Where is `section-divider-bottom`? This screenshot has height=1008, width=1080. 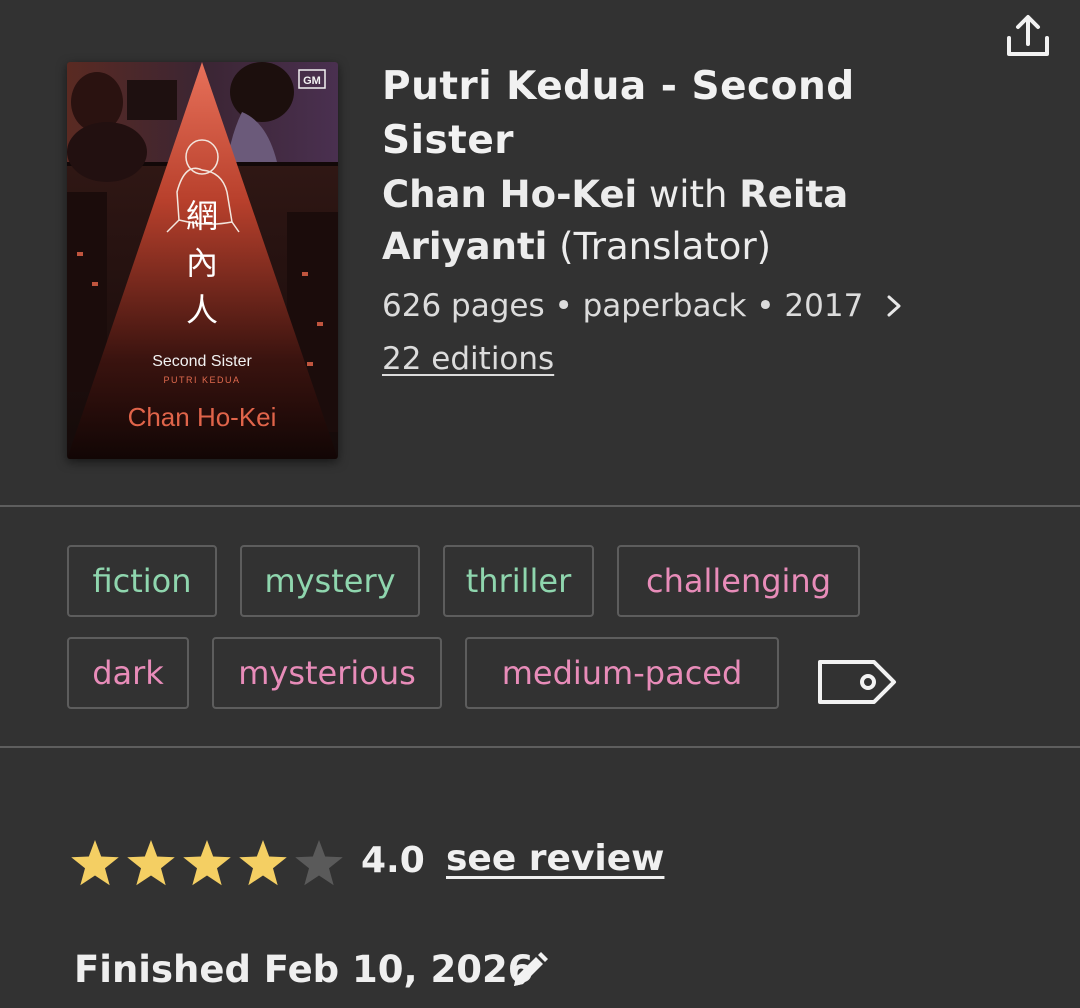 section-divider-bottom is located at coordinates (540, 747).